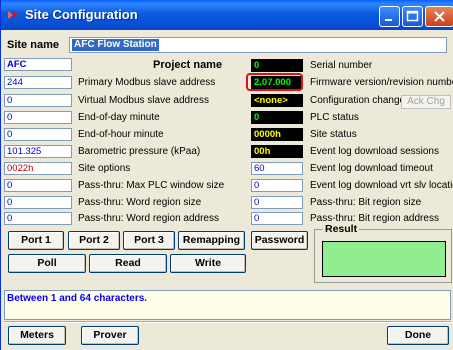 This screenshot has height=350, width=453. I want to click on primary-modbus-address-label: Primary Modbus slave address, so click(147, 82).